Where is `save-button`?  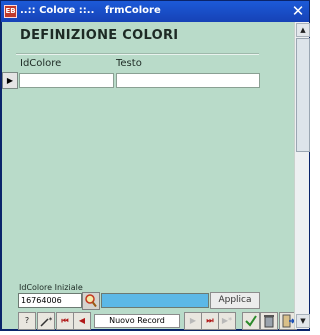 save-button is located at coordinates (251, 321).